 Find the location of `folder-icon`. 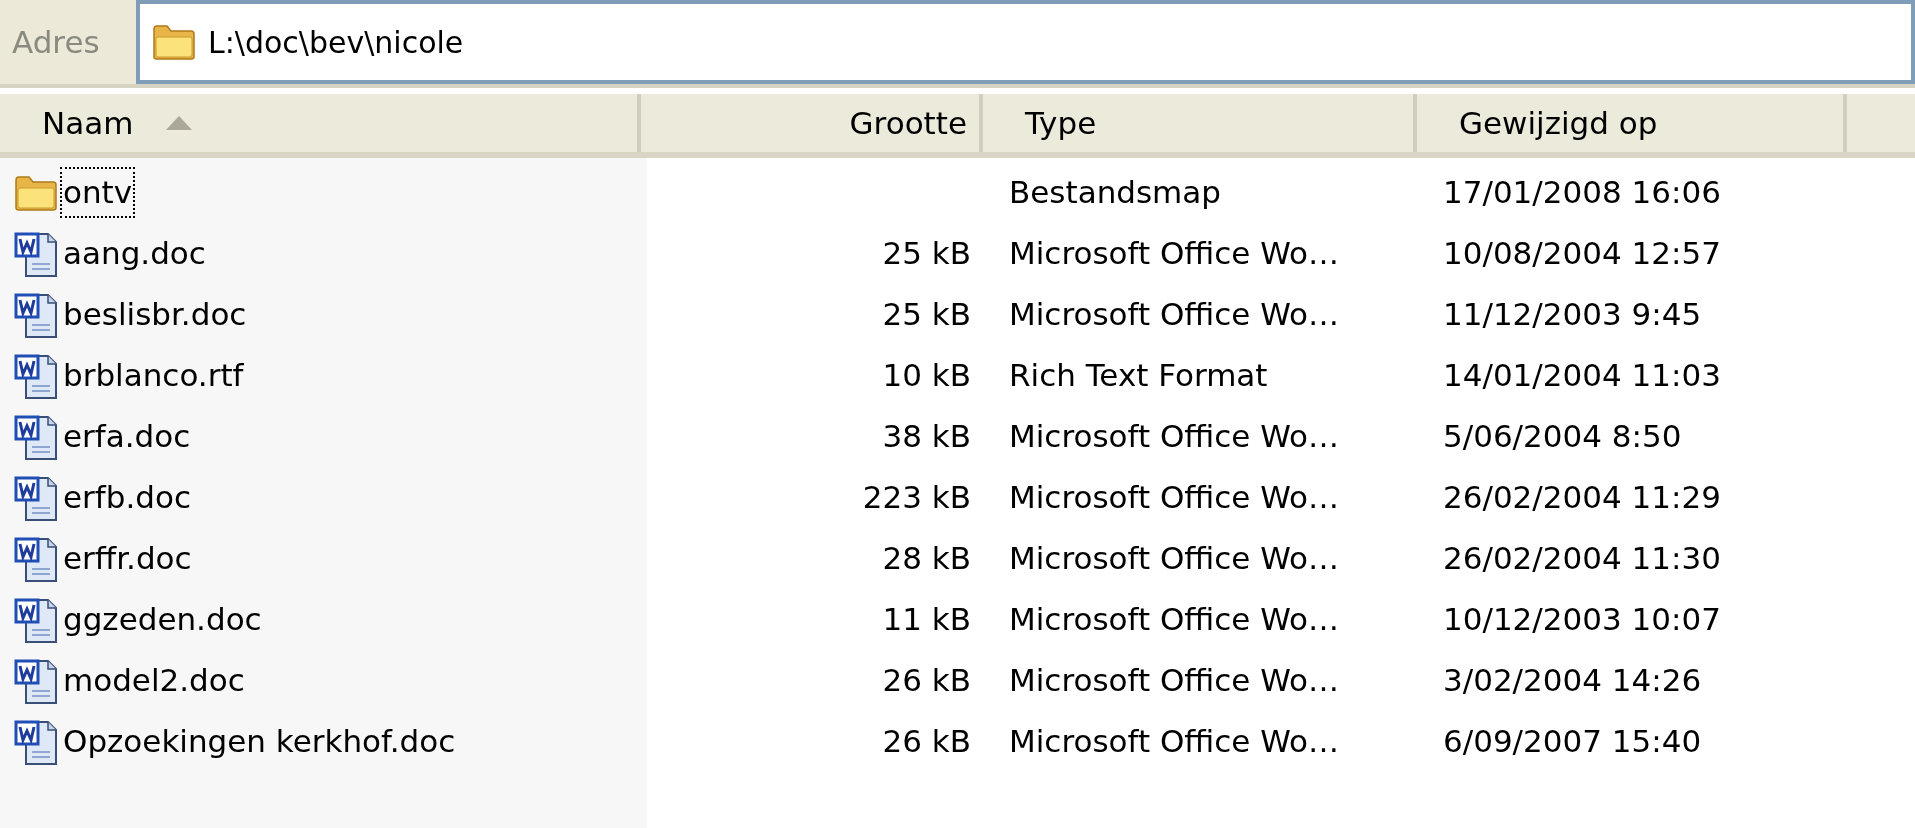

folder-icon is located at coordinates (174, 42).